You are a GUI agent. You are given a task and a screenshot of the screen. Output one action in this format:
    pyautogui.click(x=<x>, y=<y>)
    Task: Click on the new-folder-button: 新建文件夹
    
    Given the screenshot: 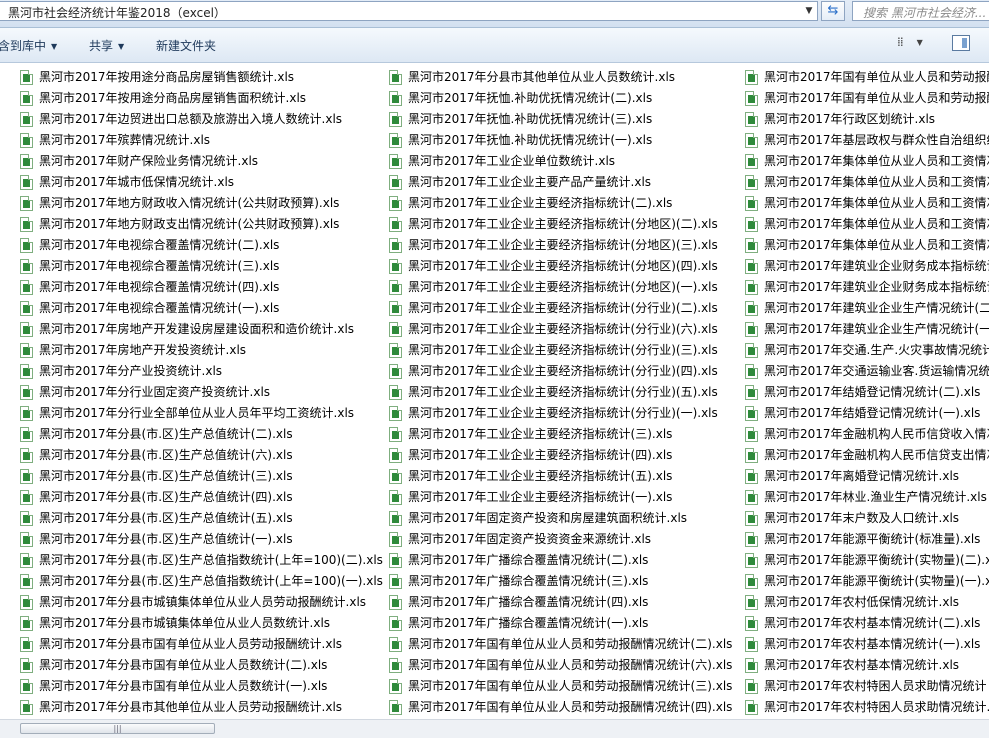 What is the action you would take?
    pyautogui.click(x=186, y=45)
    